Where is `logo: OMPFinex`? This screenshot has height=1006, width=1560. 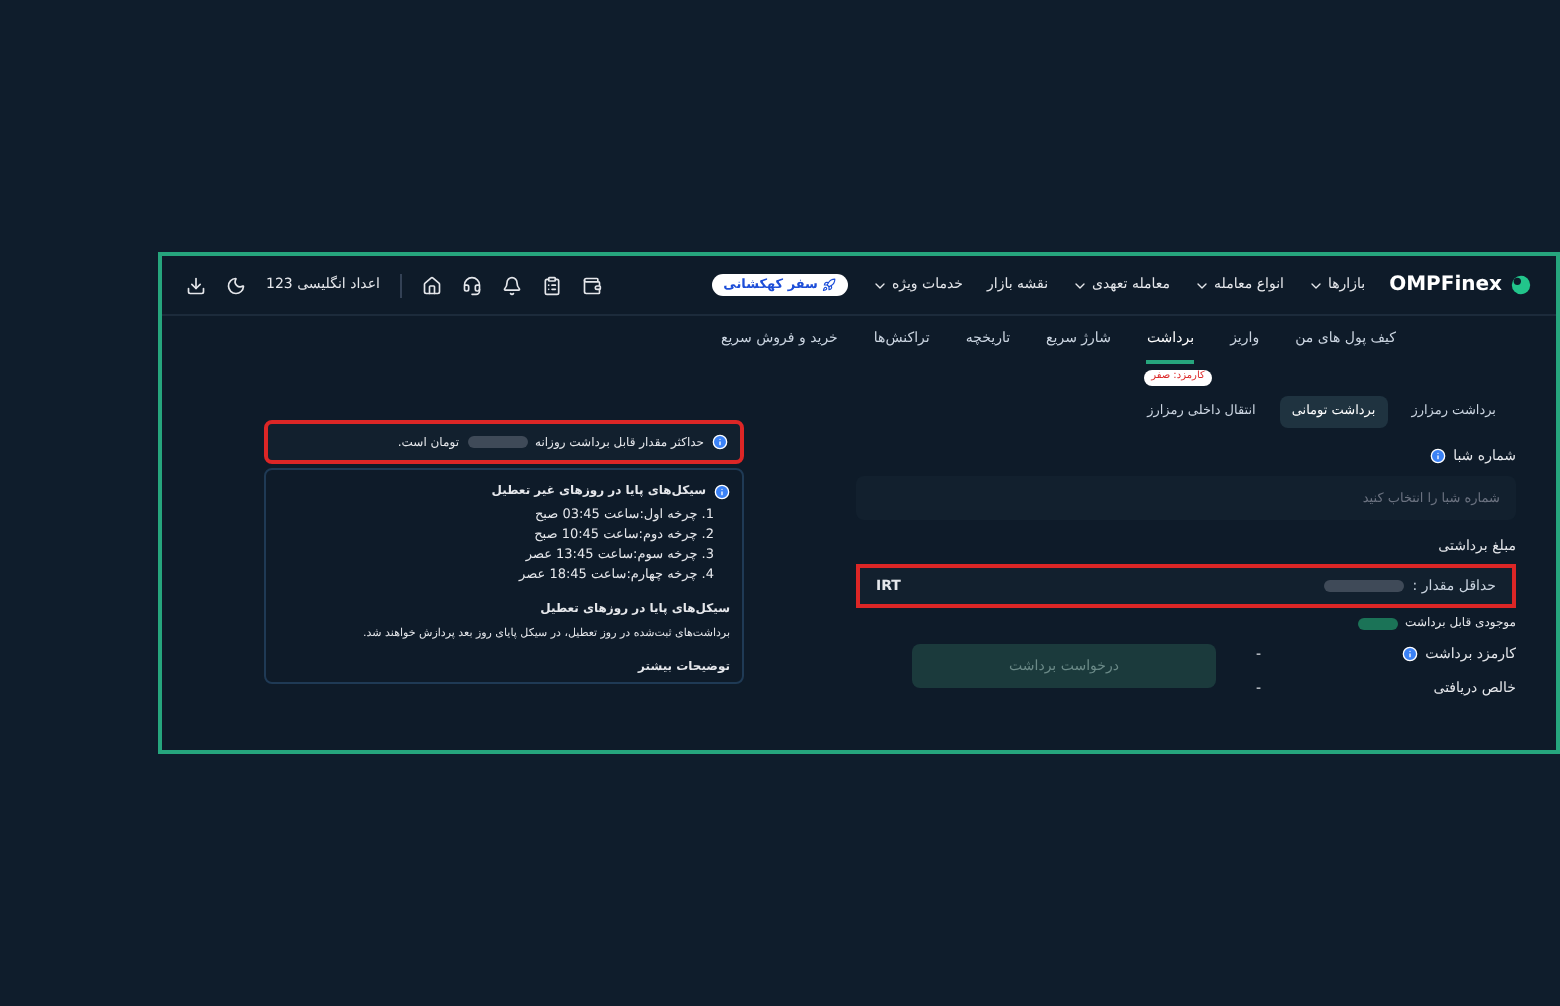
logo: OMPFinex is located at coordinates (1445, 285).